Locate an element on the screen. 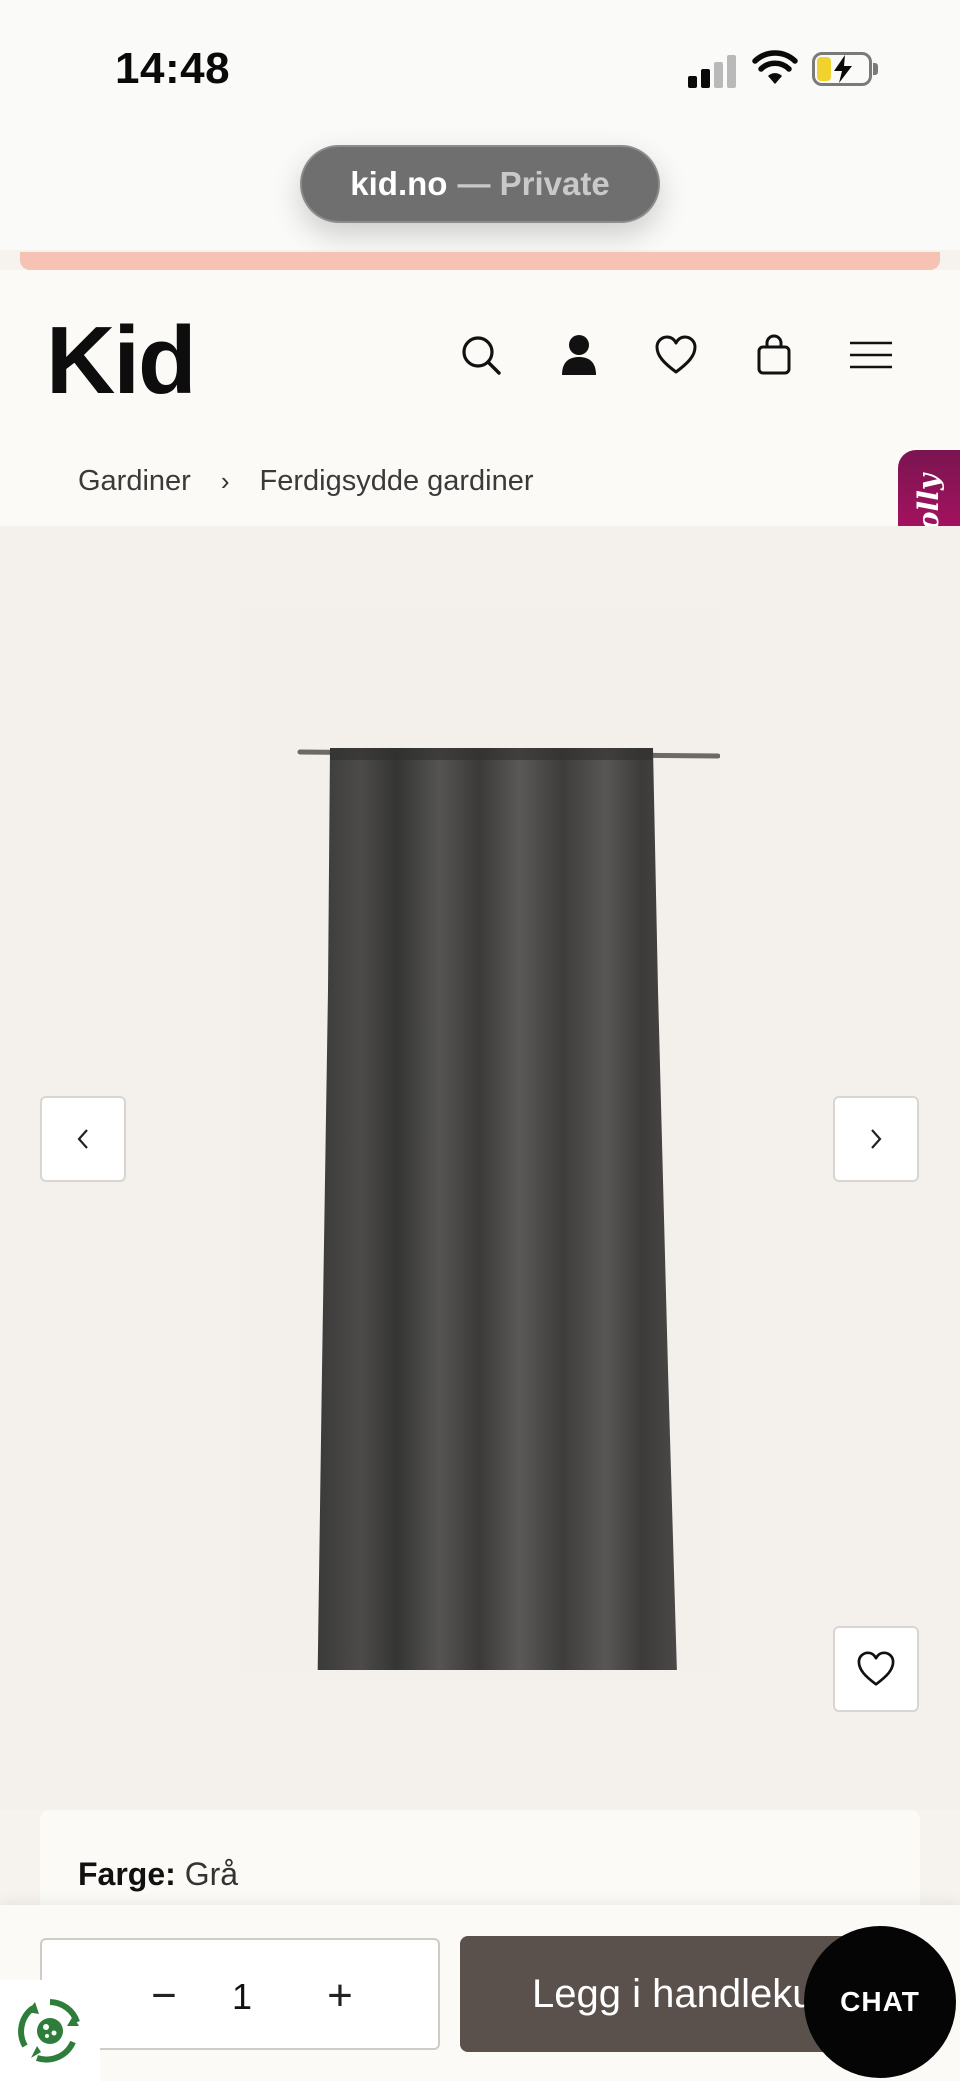 The width and height of the screenshot is (960, 2081). add-to-wishlist-button is located at coordinates (876, 1669).